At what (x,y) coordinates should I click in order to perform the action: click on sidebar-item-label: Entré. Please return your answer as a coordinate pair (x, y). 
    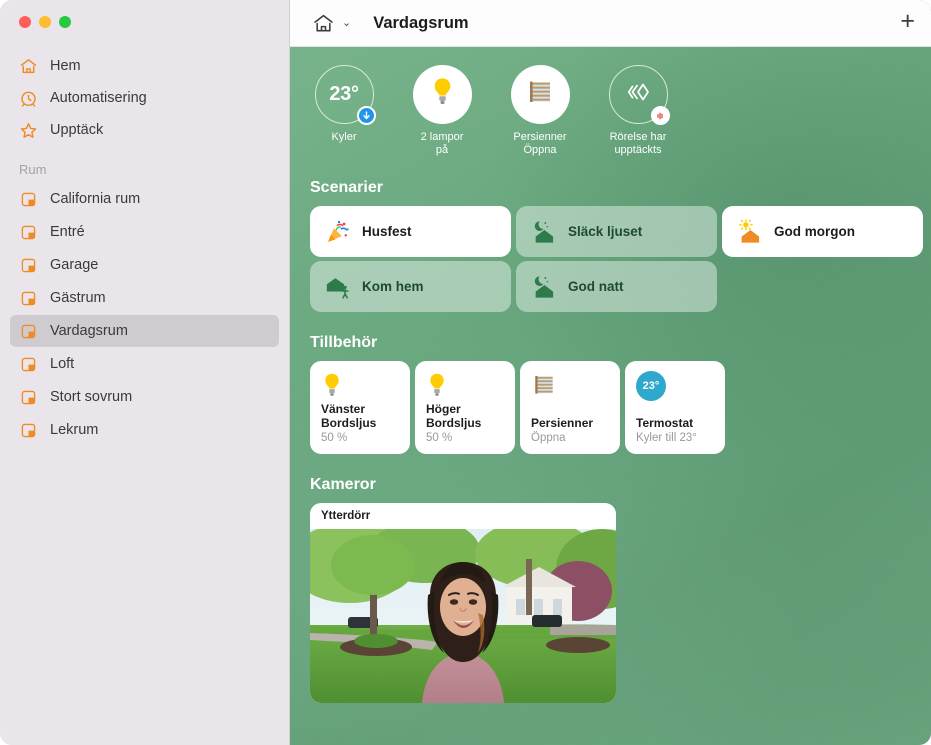
    Looking at the image, I should click on (67, 232).